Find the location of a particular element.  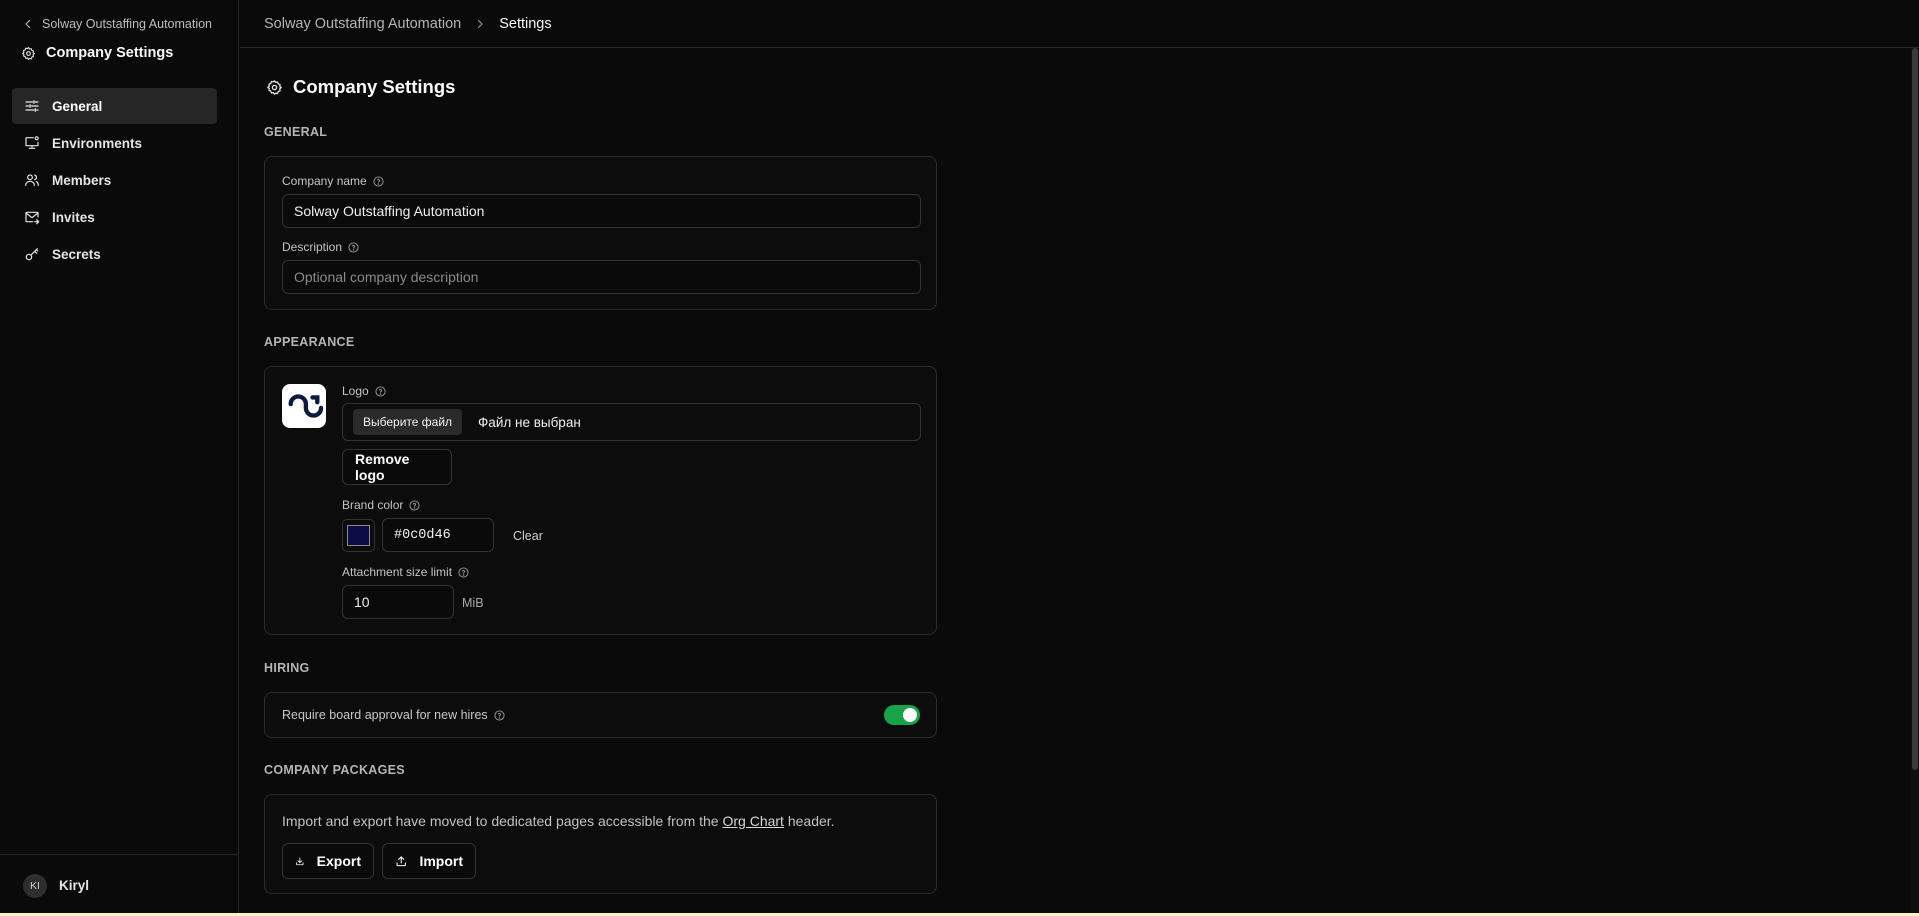

section-label-packages: COMPANY PACKAGES is located at coordinates (334, 770).